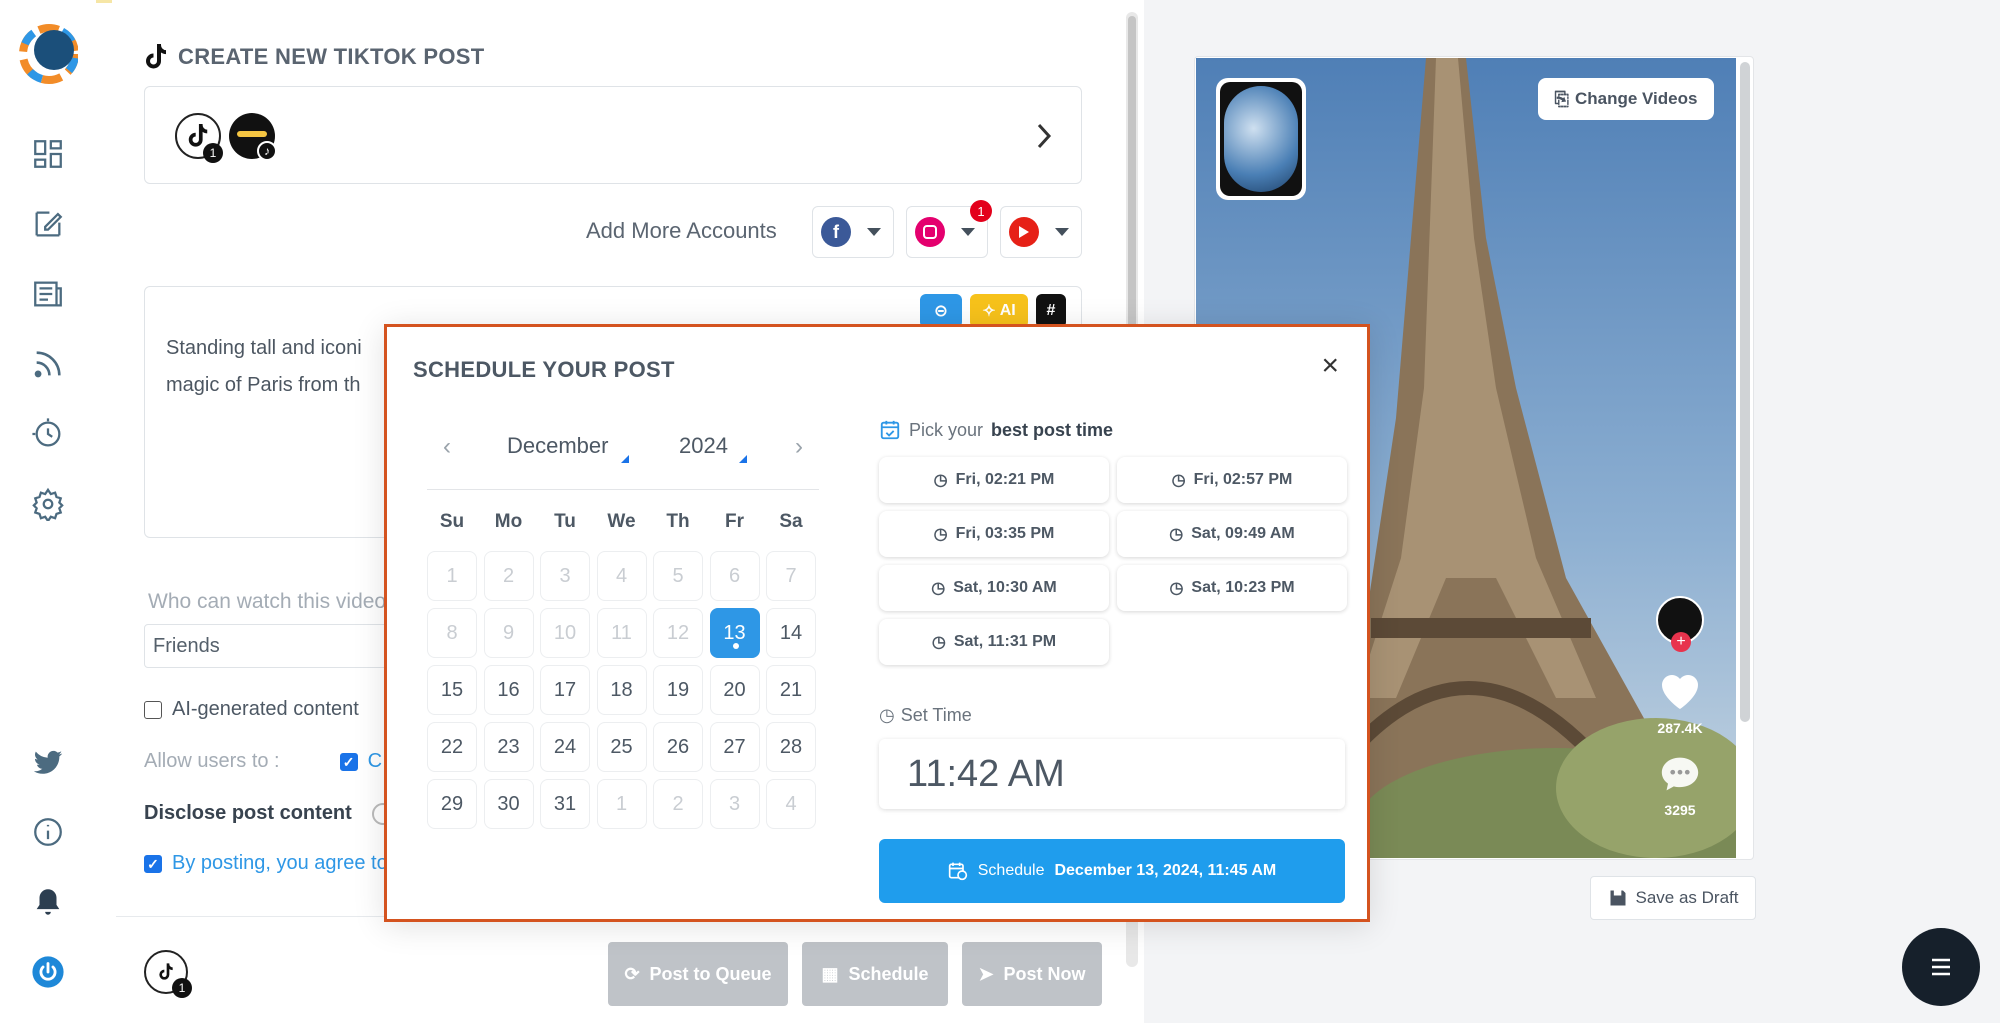 The height and width of the screenshot is (1023, 2000). What do you see at coordinates (1561, 98) in the screenshot?
I see `video-swap-icon: ⎘` at bounding box center [1561, 98].